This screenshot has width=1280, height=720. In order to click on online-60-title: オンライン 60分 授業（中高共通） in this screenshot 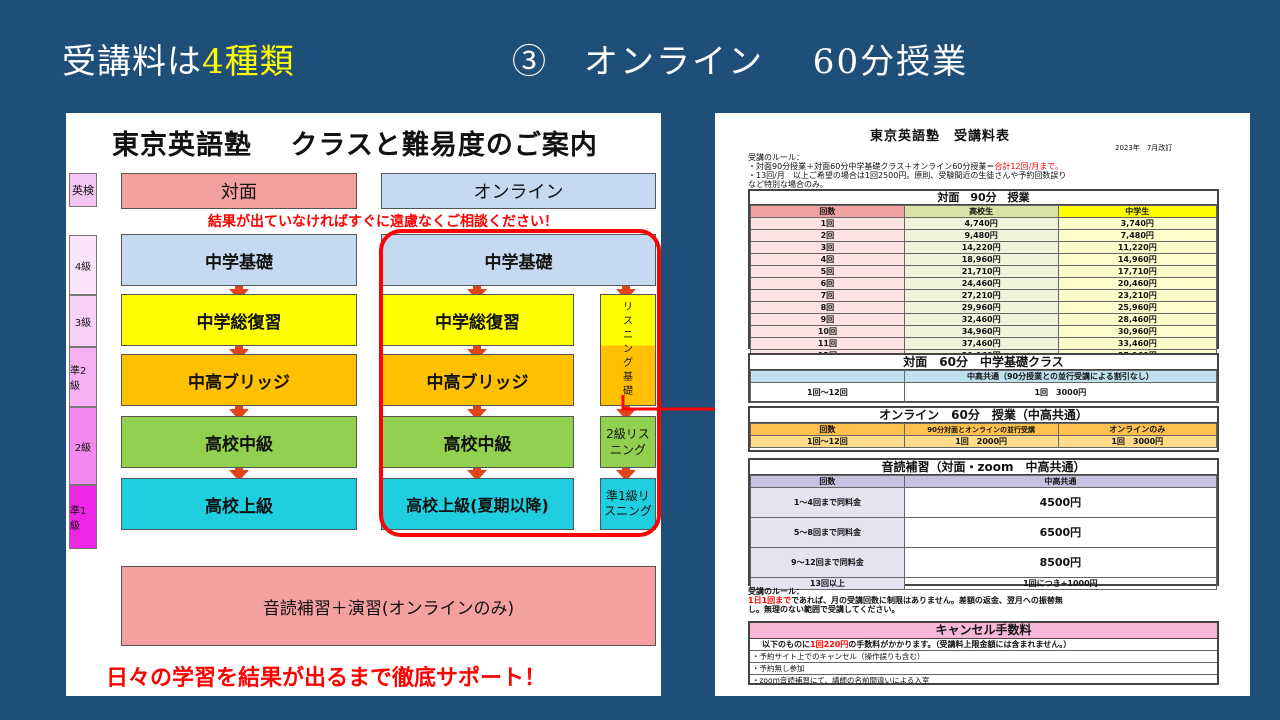, I will do `click(983, 415)`.